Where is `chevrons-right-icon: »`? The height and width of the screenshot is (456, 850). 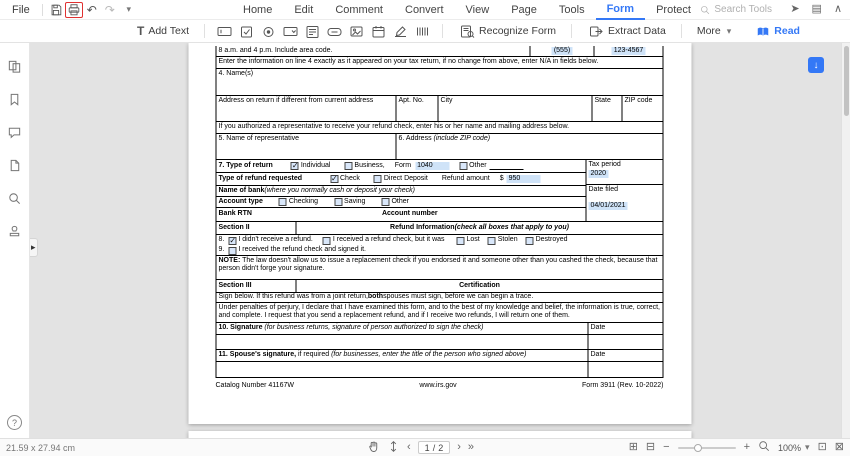
chevrons-right-icon: » is located at coordinates (471, 447).